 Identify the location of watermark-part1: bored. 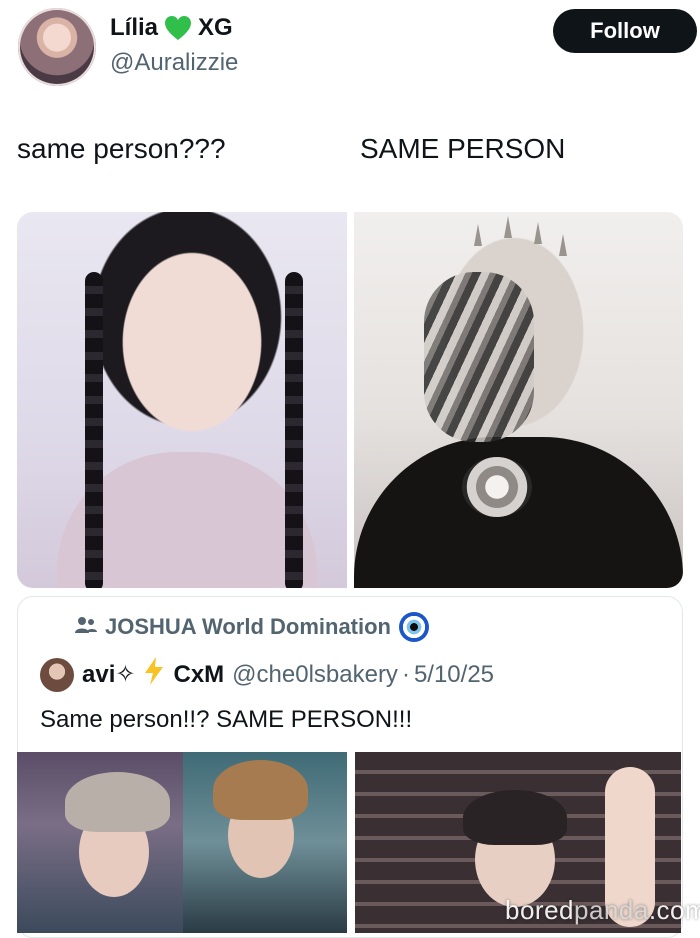
(539, 910).